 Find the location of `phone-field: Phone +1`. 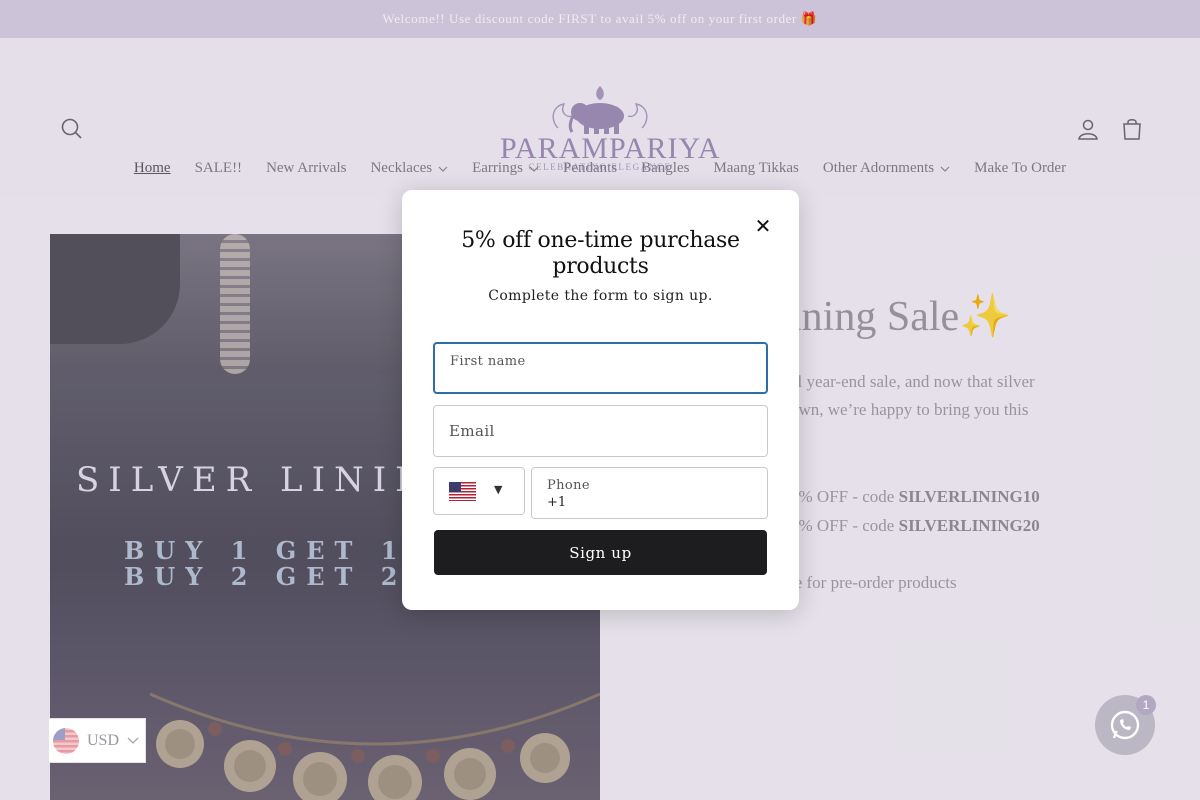

phone-field: Phone +1 is located at coordinates (649, 493).